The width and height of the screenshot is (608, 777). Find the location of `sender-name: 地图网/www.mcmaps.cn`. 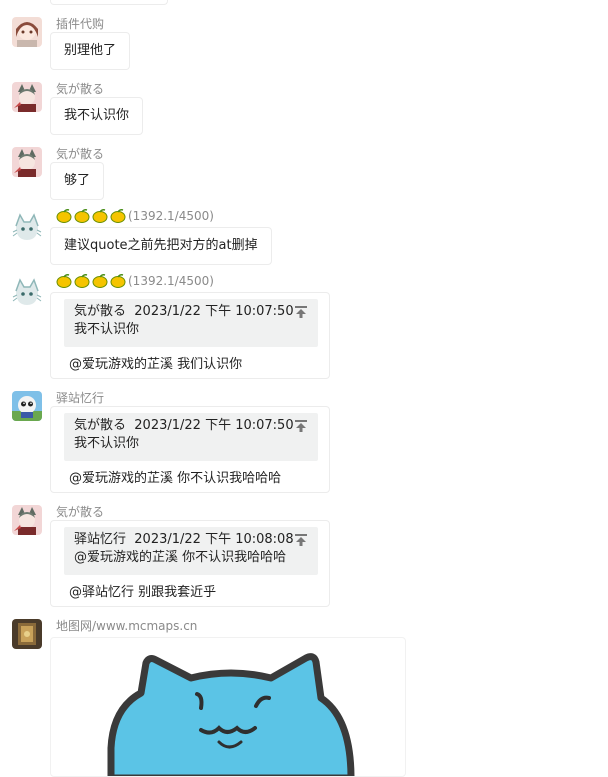

sender-name: 地图网/www.mcmaps.cn is located at coordinates (127, 626).